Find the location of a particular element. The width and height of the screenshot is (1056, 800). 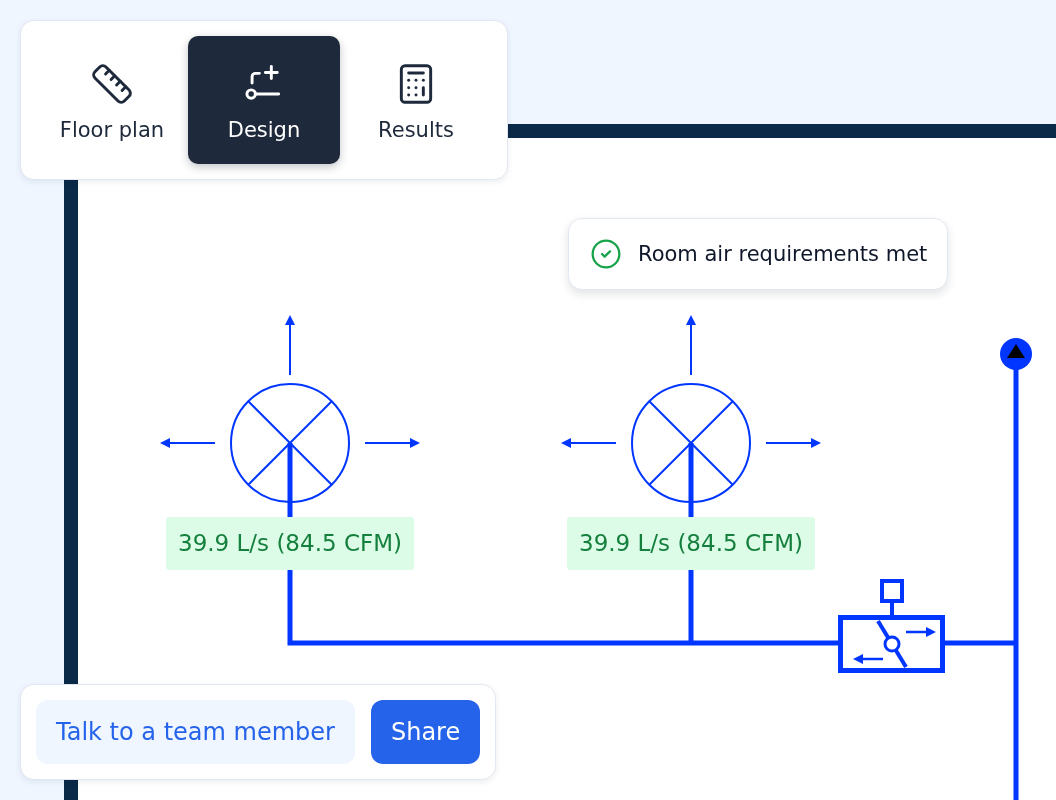

duct-line is located at coordinates (980, 643).